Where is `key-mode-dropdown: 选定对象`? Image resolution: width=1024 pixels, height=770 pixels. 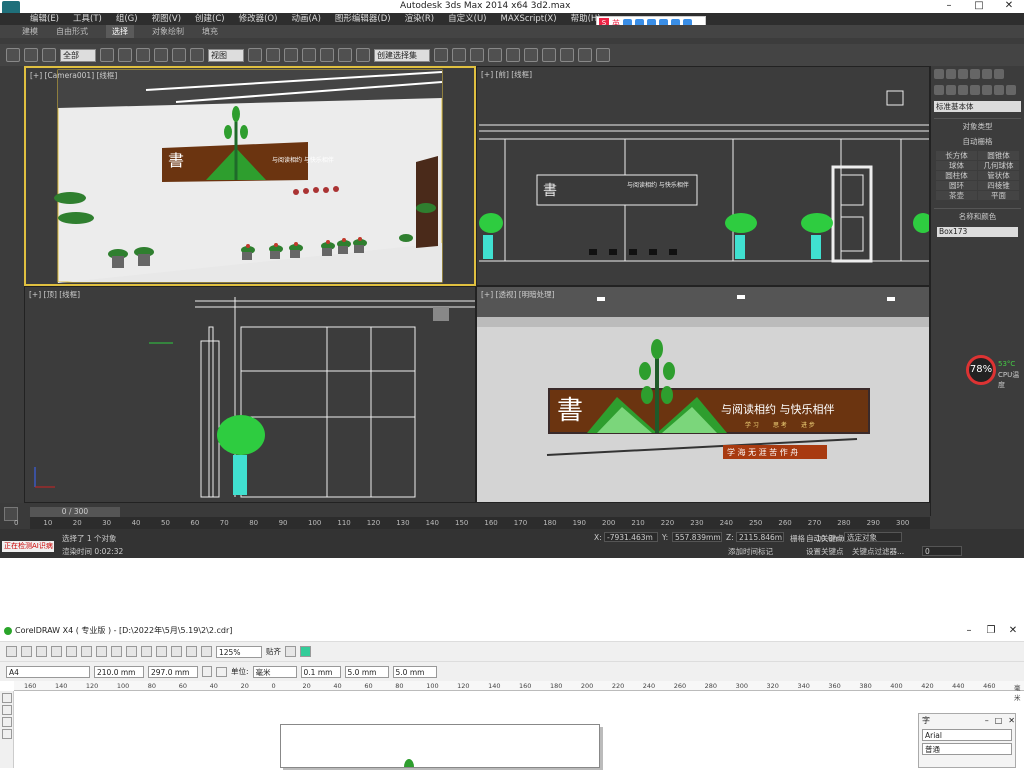
key-mode-dropdown: 选定对象 is located at coordinates (873, 537).